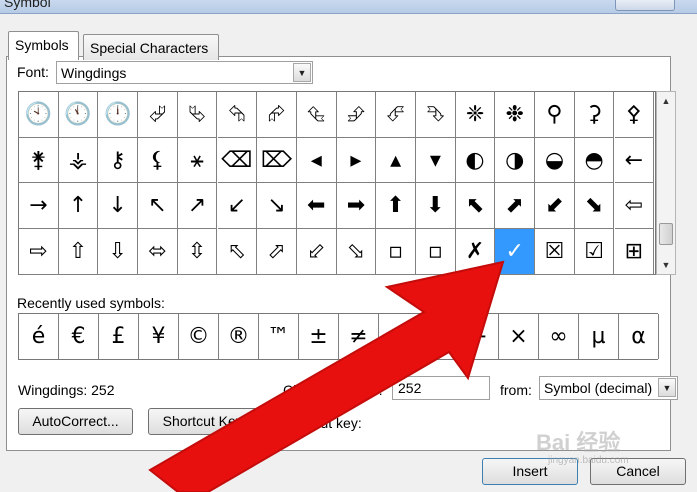 The image size is (697, 492). I want to click on symbol-cell: ⚷, so click(118, 160).